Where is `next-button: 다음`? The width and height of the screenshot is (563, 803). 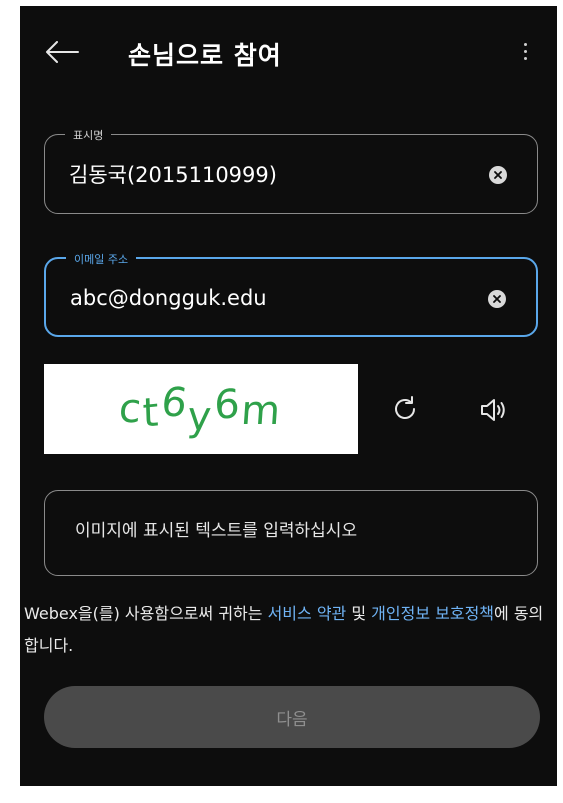
next-button: 다음 is located at coordinates (292, 717).